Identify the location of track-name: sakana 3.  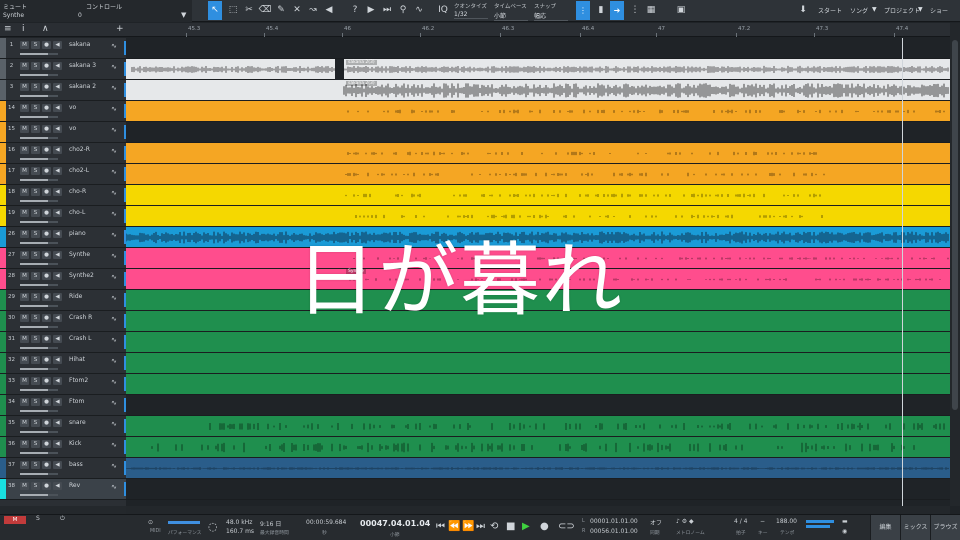
(82, 65).